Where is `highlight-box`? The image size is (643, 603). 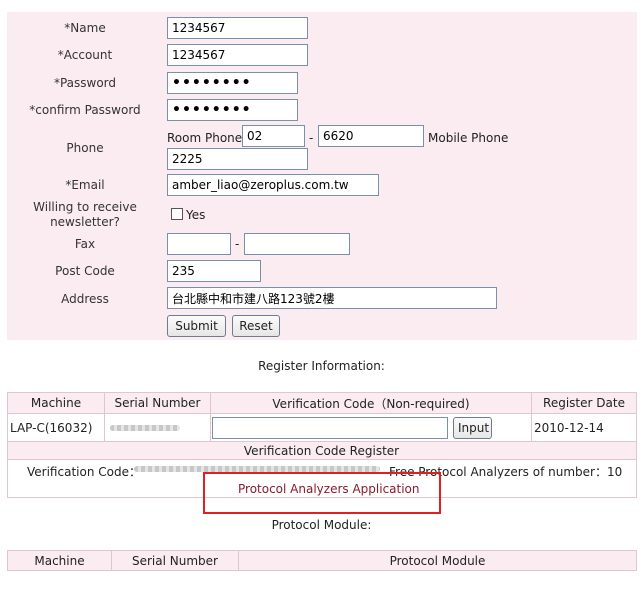
highlight-box is located at coordinates (322, 493).